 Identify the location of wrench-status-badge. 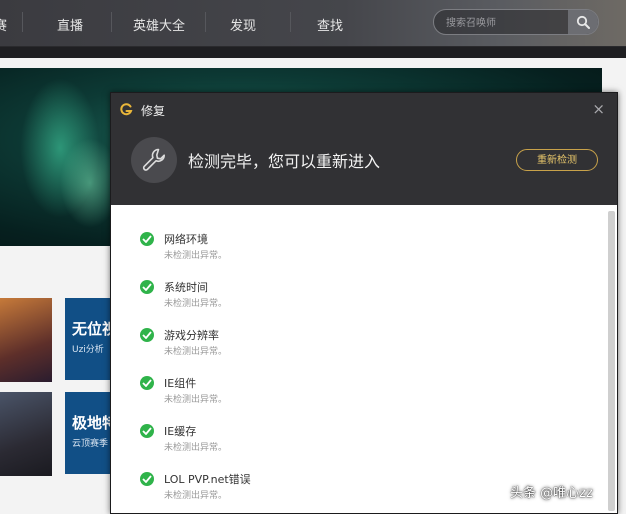
(154, 160).